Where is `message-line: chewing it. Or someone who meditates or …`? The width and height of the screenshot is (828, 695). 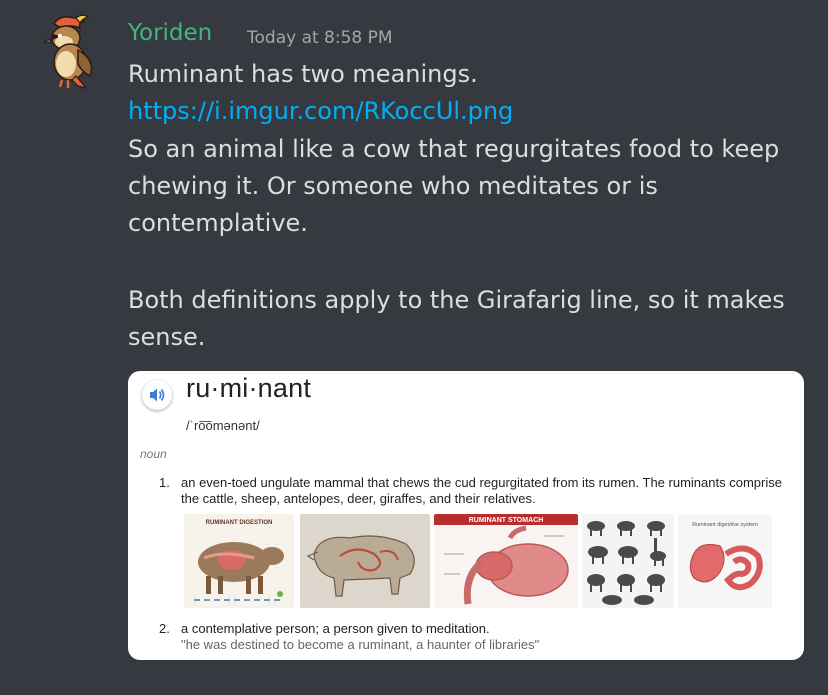 message-line: chewing it. Or someone who meditates or … is located at coordinates (393, 186).